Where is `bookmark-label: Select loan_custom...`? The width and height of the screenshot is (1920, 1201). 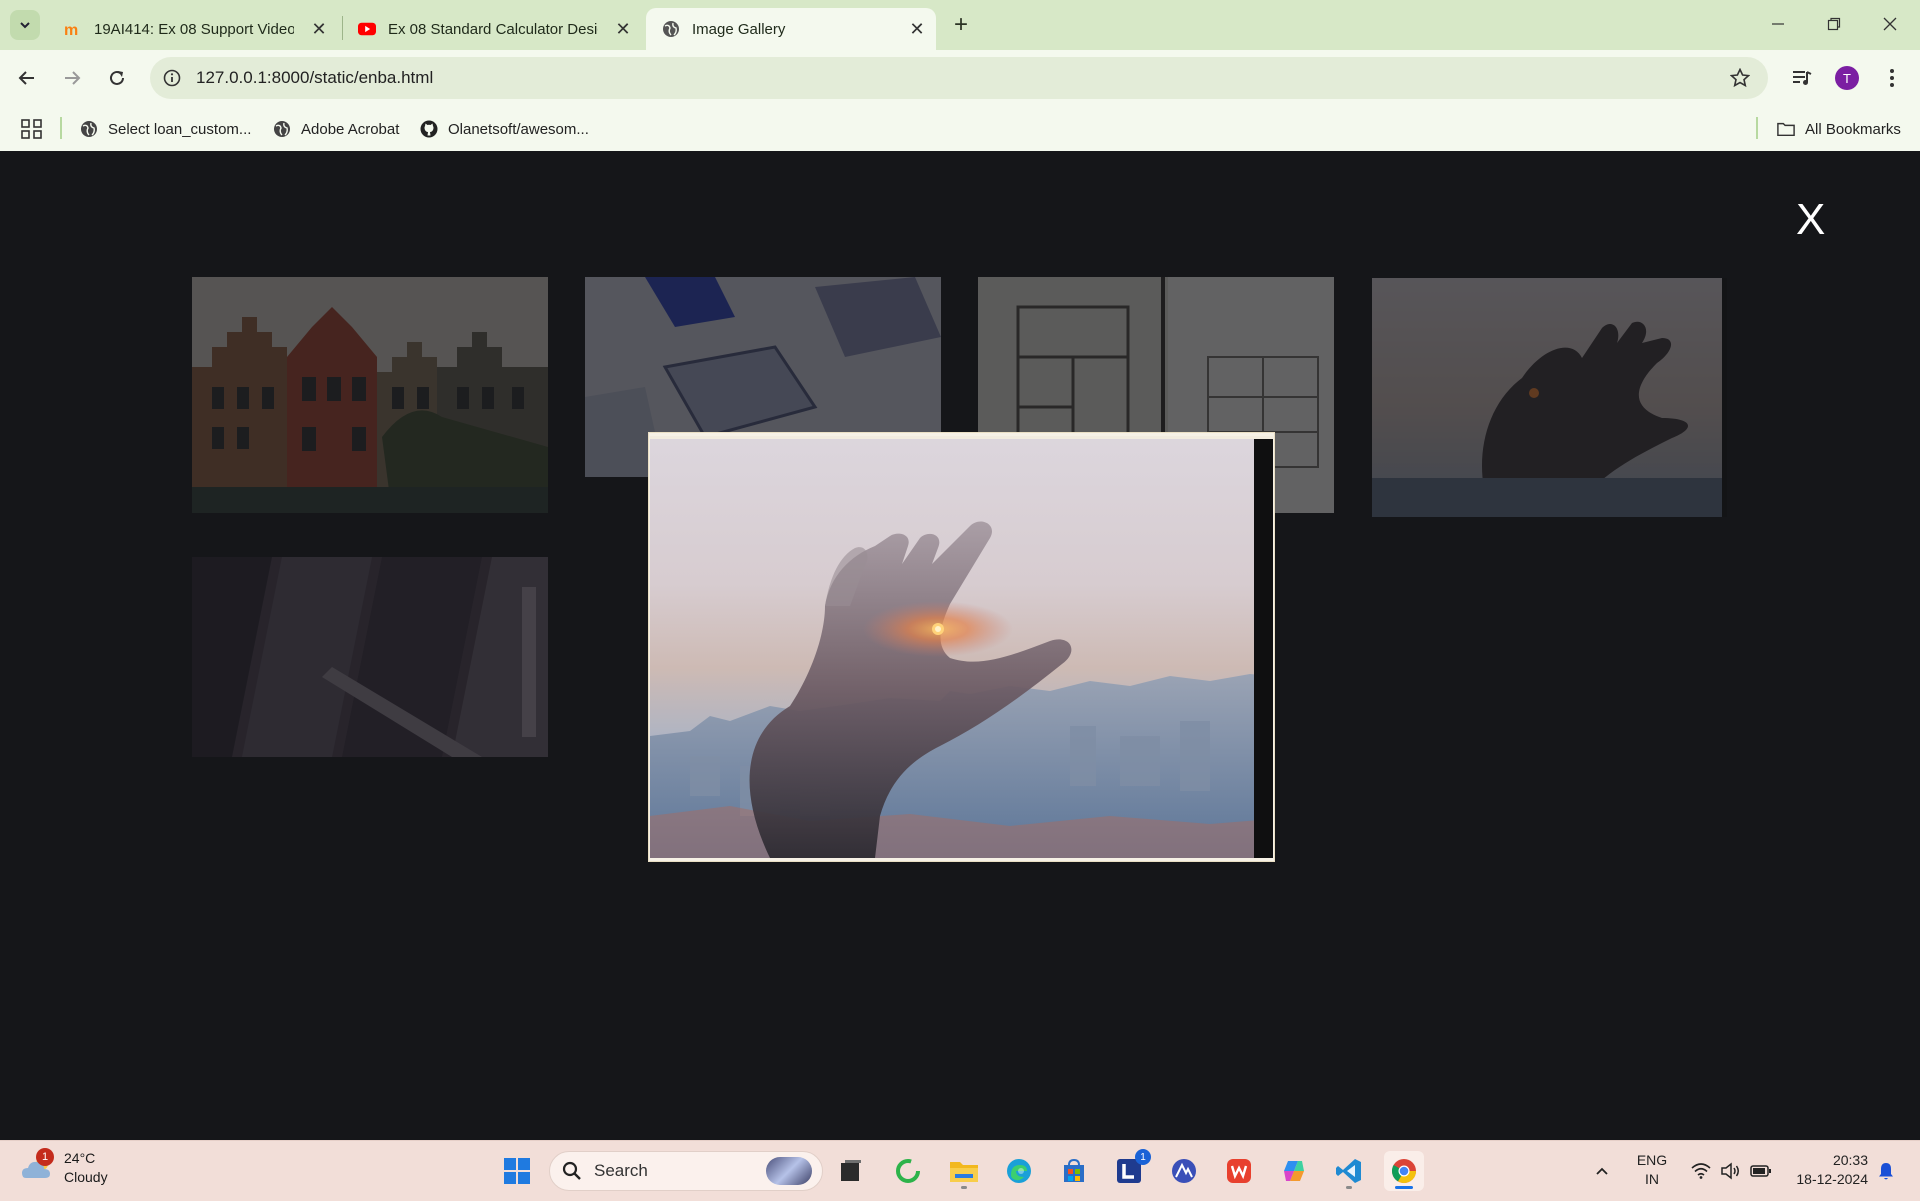 bookmark-label: Select loan_custom... is located at coordinates (180, 129).